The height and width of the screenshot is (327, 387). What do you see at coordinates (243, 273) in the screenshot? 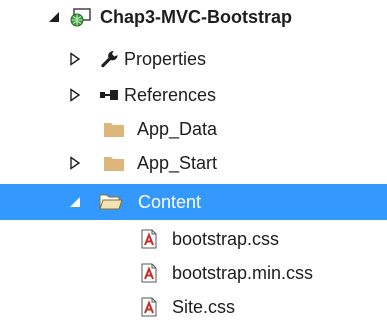
I see `tree-item-label: bootstrap.min.css` at bounding box center [243, 273].